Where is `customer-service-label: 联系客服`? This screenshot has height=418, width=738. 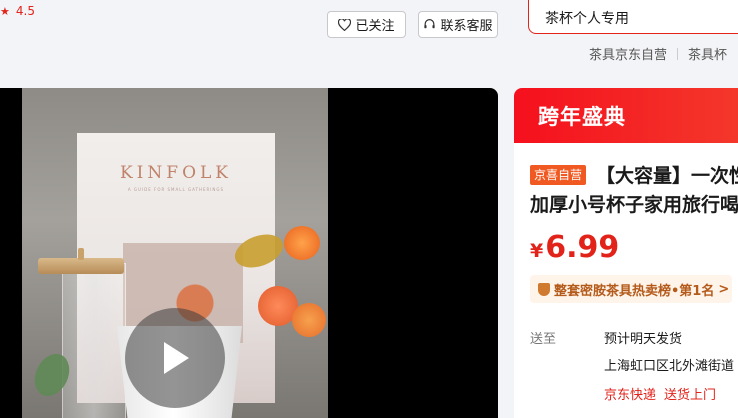 customer-service-label: 联系客服 is located at coordinates (466, 26).